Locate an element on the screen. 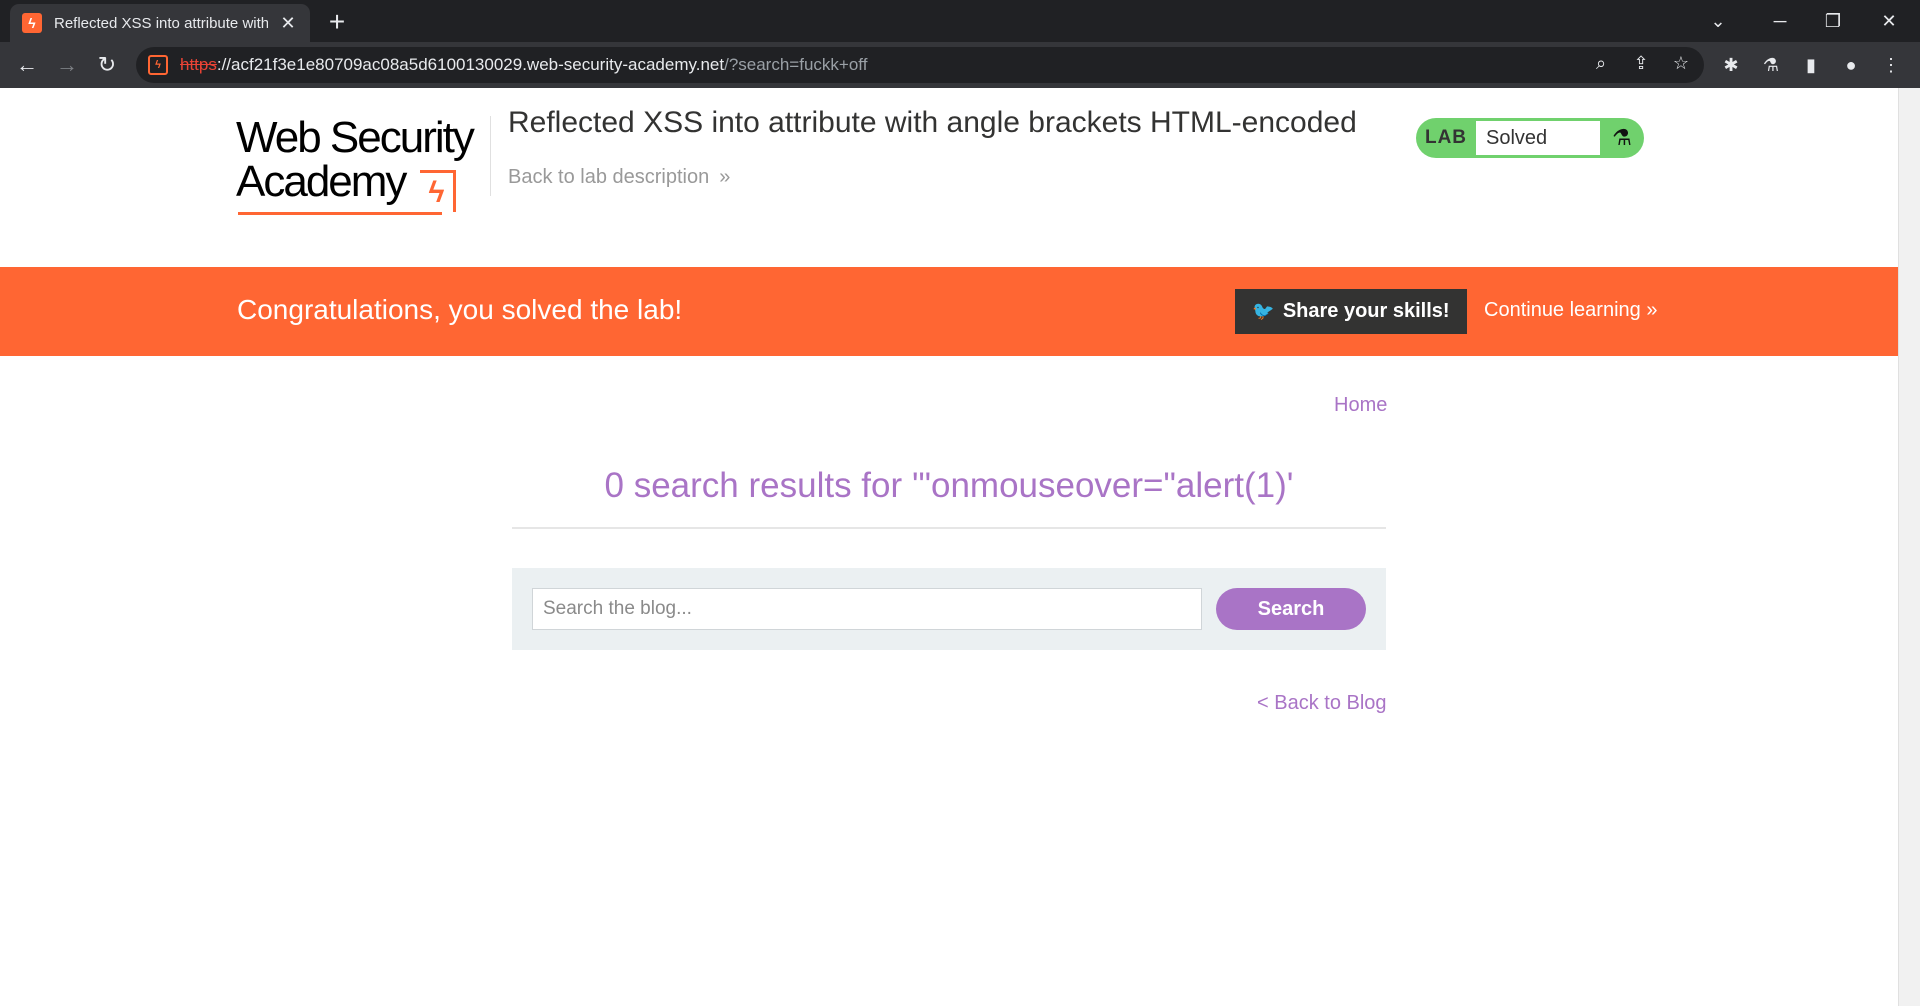 This screenshot has height=1006, width=1920. lightning-favicon-icon: ϟ is located at coordinates (32, 23).